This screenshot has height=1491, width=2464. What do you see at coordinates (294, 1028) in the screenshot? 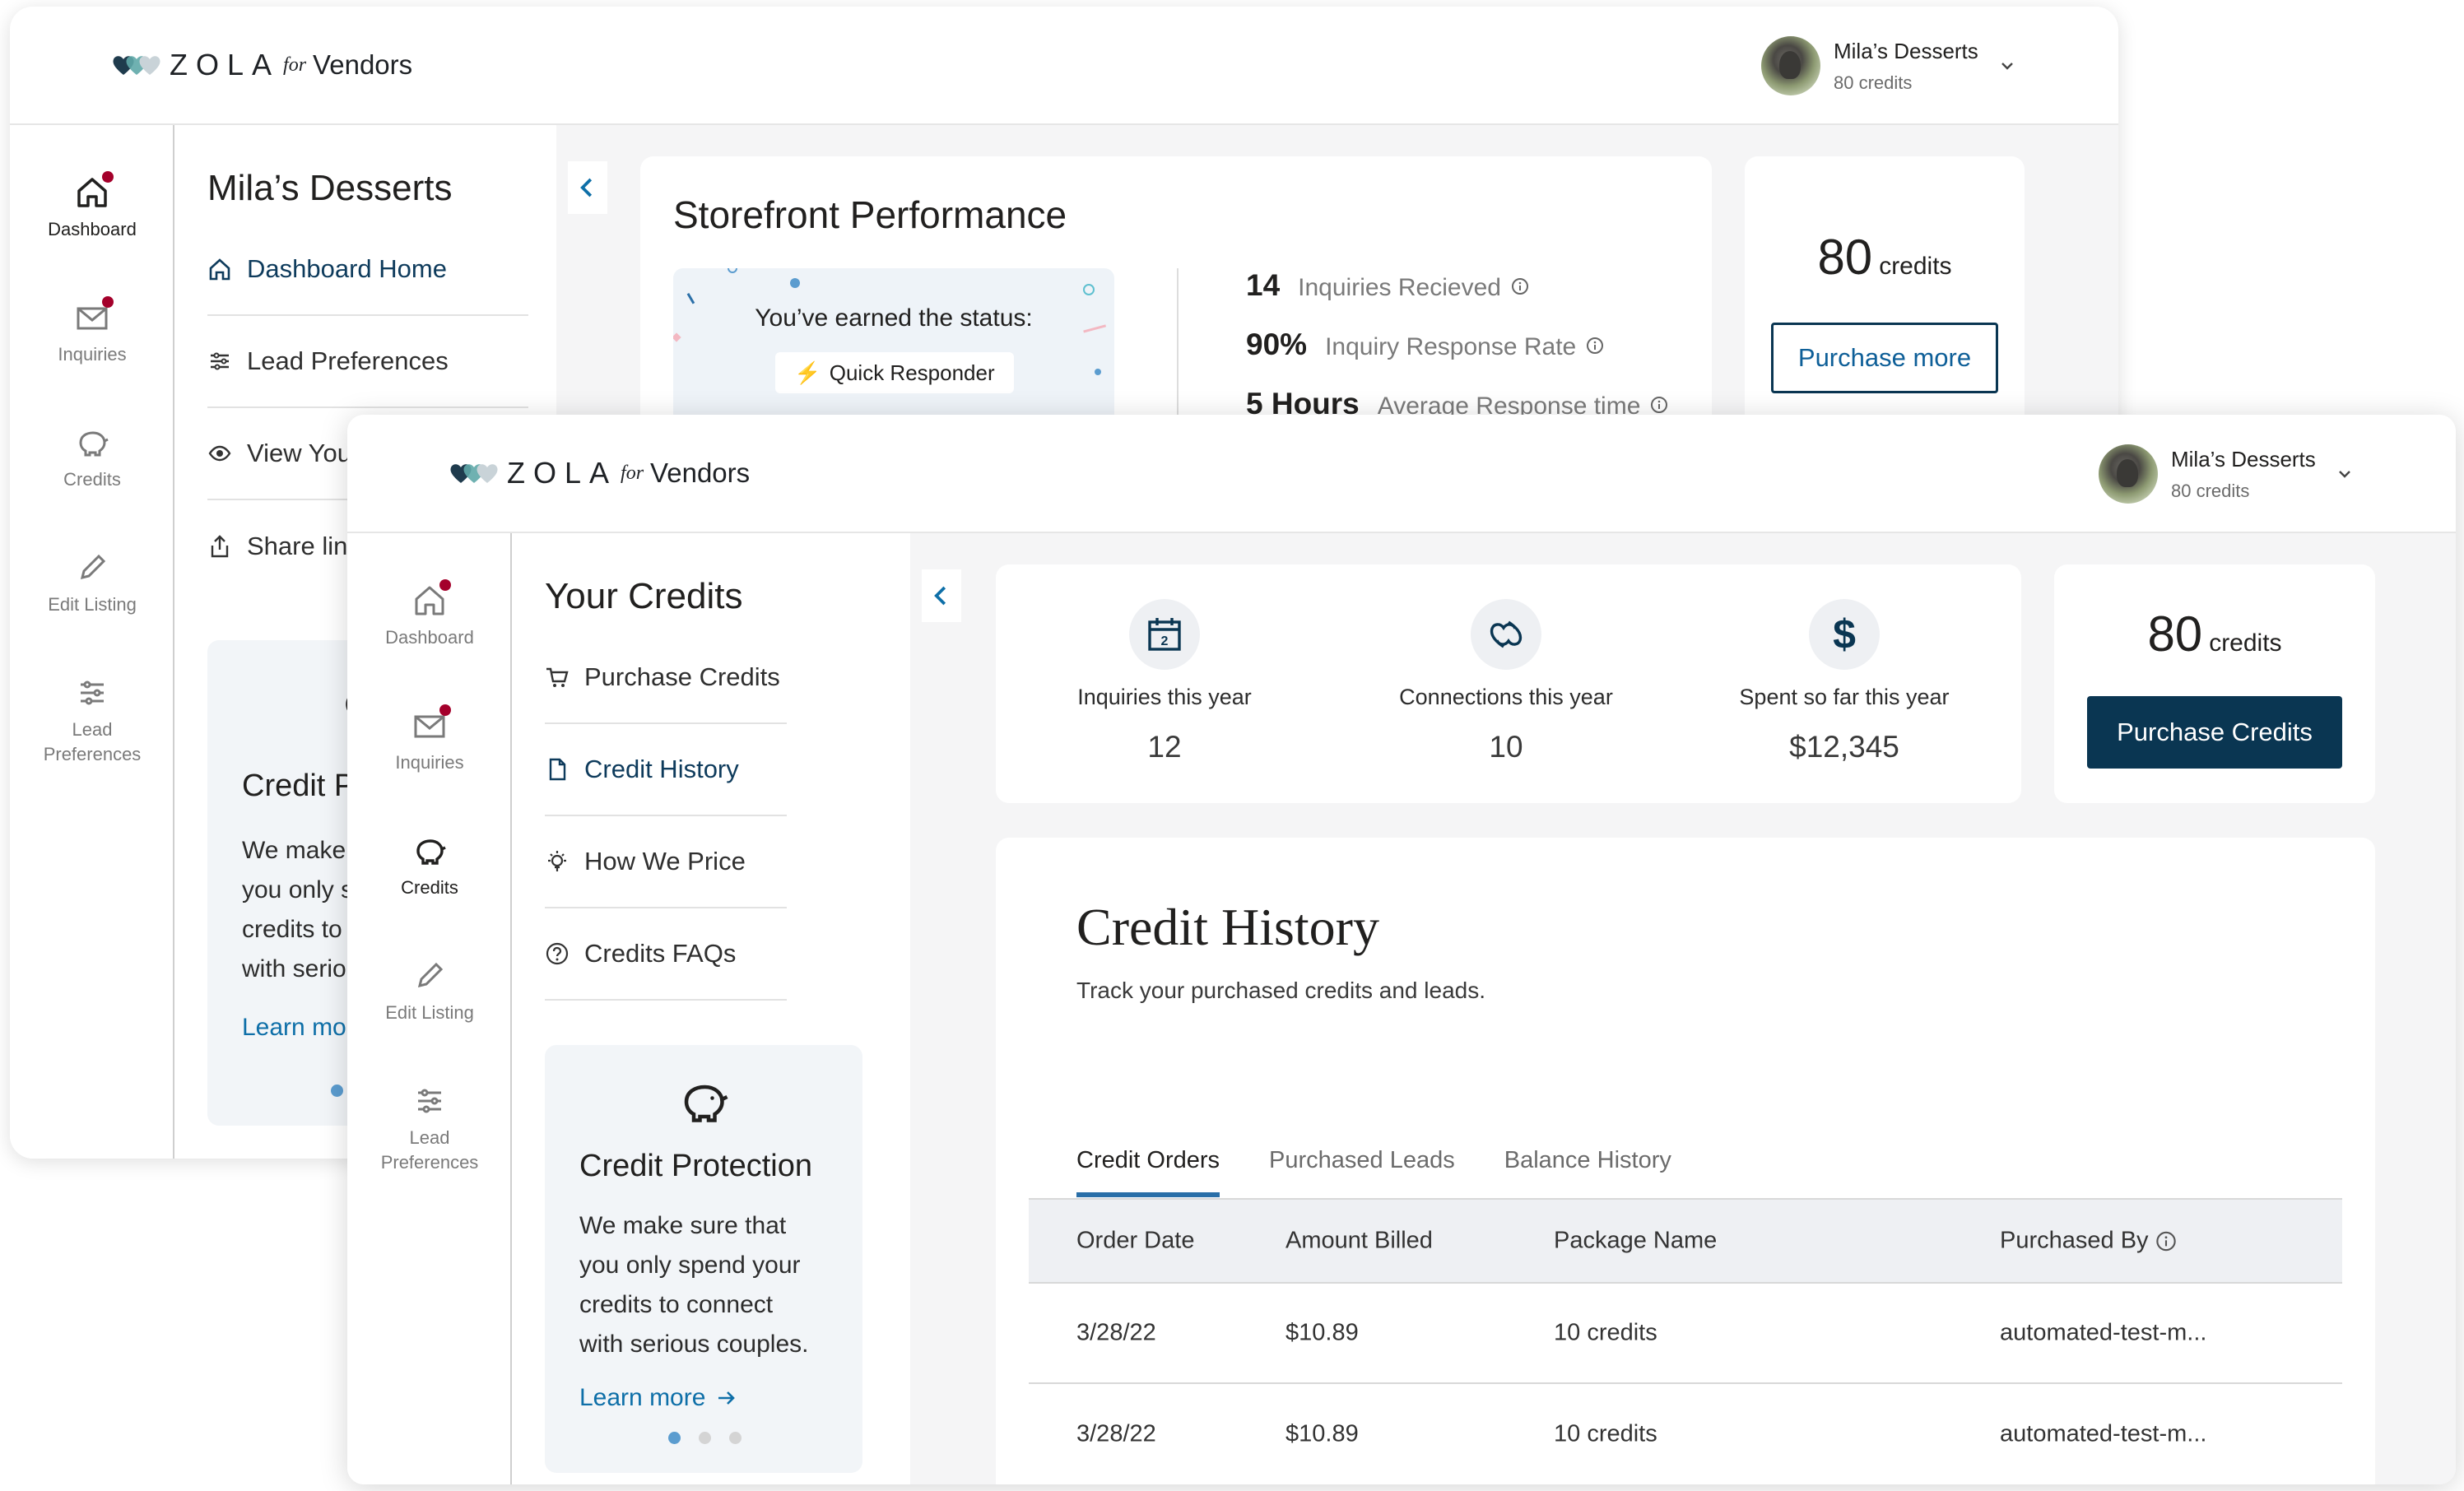
I see `learn-more-link: Learn mo` at bounding box center [294, 1028].